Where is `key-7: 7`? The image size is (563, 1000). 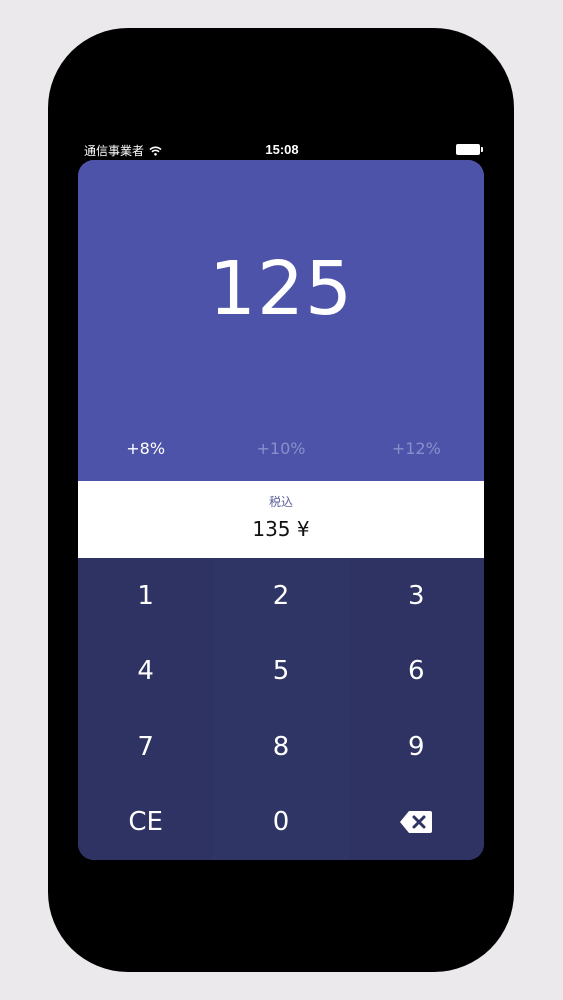 key-7: 7 is located at coordinates (145, 747).